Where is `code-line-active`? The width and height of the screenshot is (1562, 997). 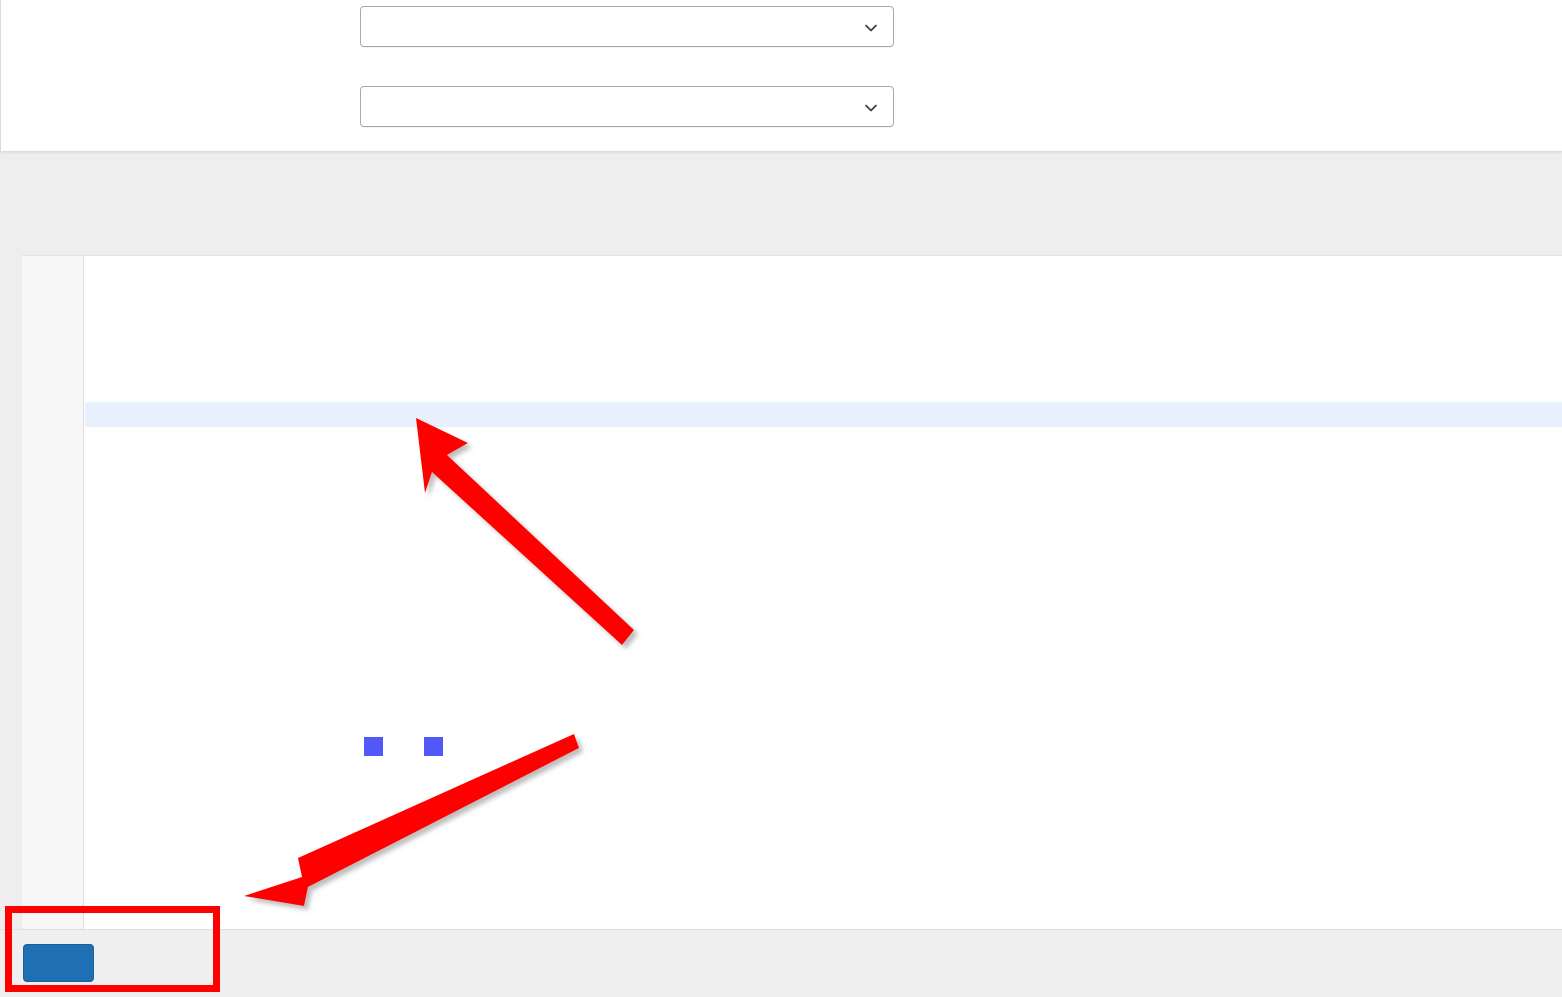 code-line-active is located at coordinates (823, 414).